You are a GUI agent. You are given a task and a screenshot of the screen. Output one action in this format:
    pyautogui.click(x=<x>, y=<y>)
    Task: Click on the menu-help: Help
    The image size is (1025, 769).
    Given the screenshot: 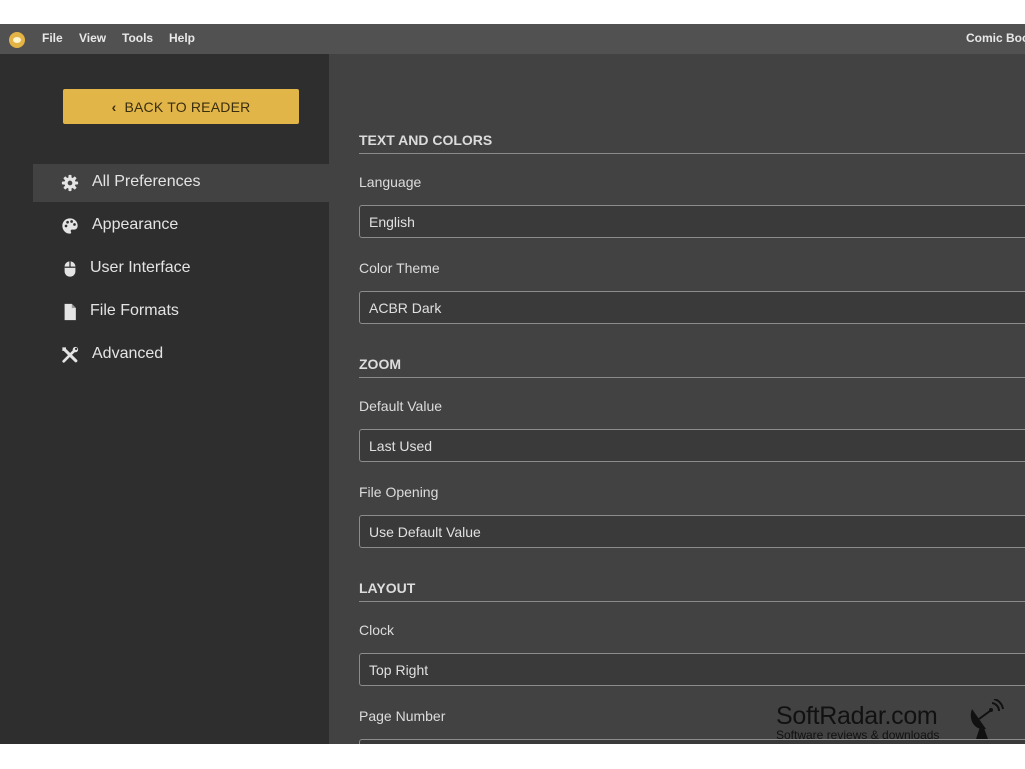 What is the action you would take?
    pyautogui.click(x=182, y=38)
    